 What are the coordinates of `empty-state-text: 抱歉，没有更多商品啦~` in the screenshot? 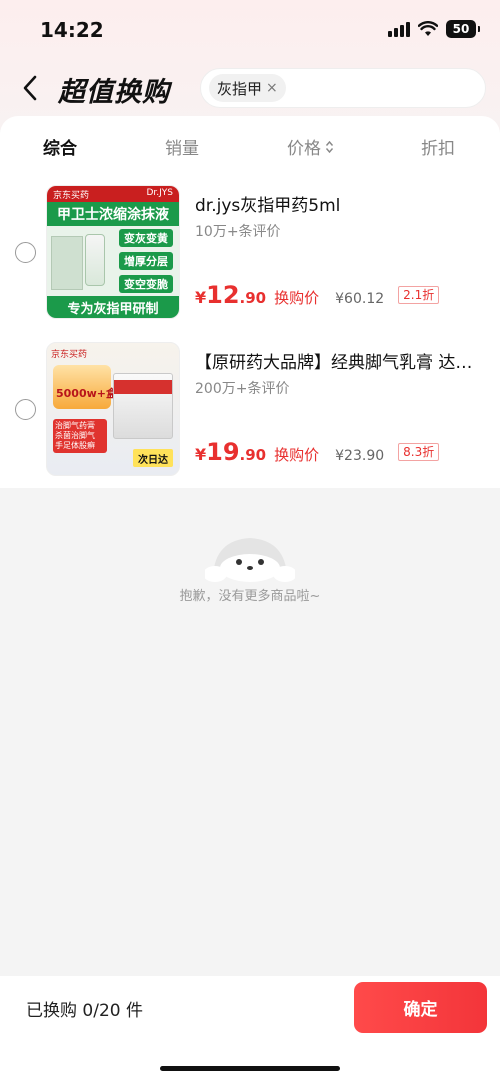 It's located at (250, 596).